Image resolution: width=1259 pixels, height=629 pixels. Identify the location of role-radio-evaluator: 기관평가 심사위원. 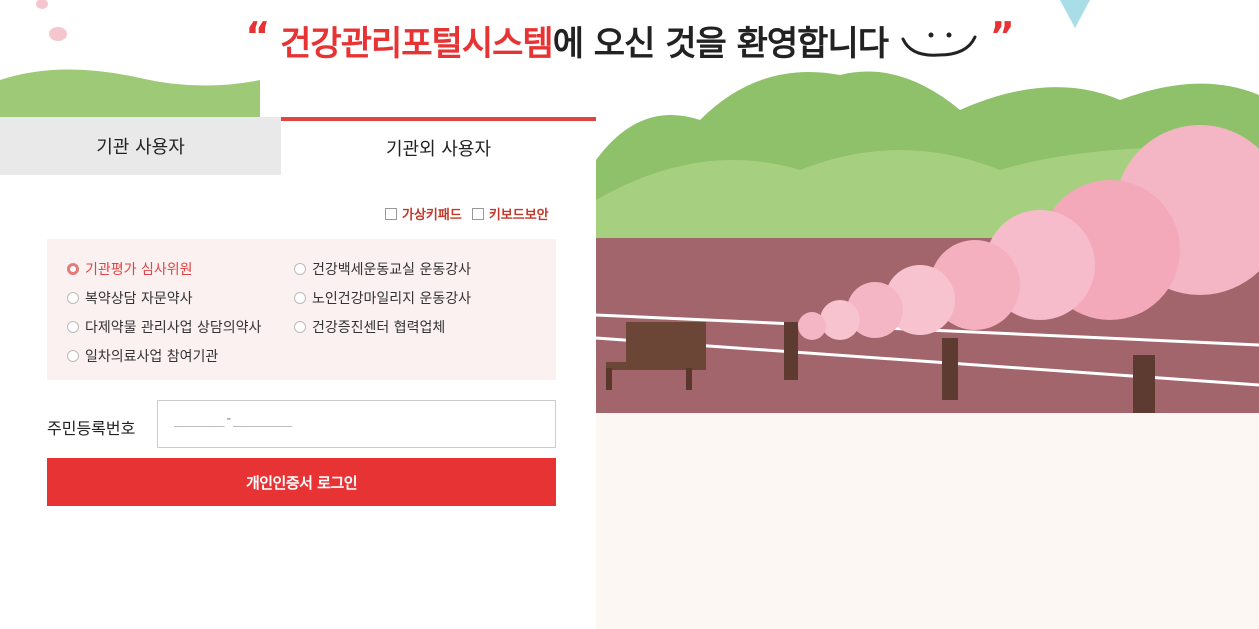
(130, 269).